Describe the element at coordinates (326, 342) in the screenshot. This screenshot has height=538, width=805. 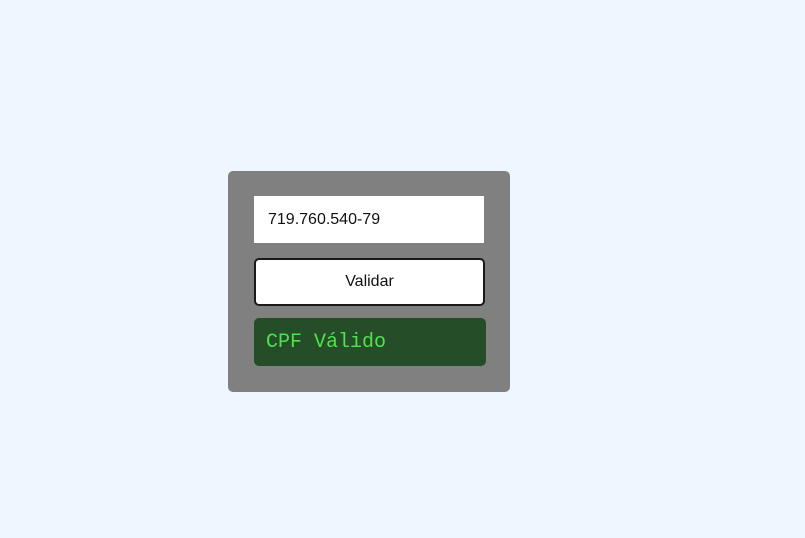
I see `validation-result-text: CPF Válido` at that location.